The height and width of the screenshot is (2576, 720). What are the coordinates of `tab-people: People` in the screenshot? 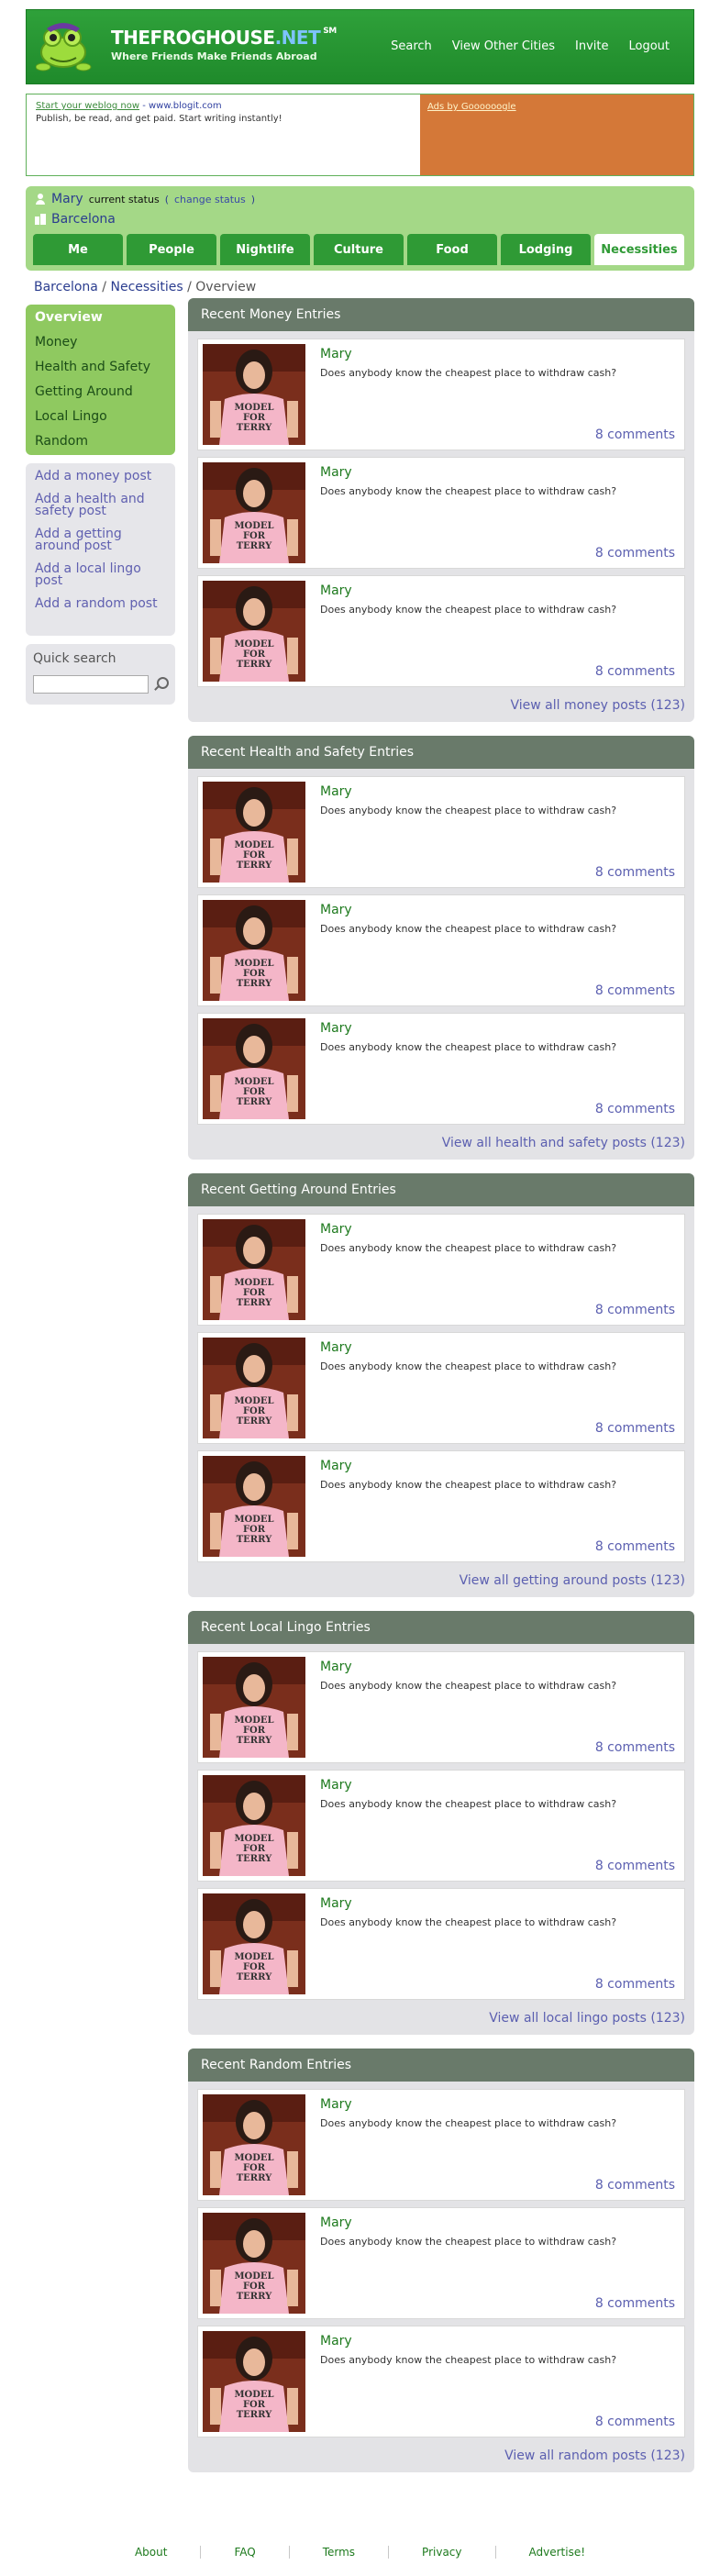 It's located at (171, 249).